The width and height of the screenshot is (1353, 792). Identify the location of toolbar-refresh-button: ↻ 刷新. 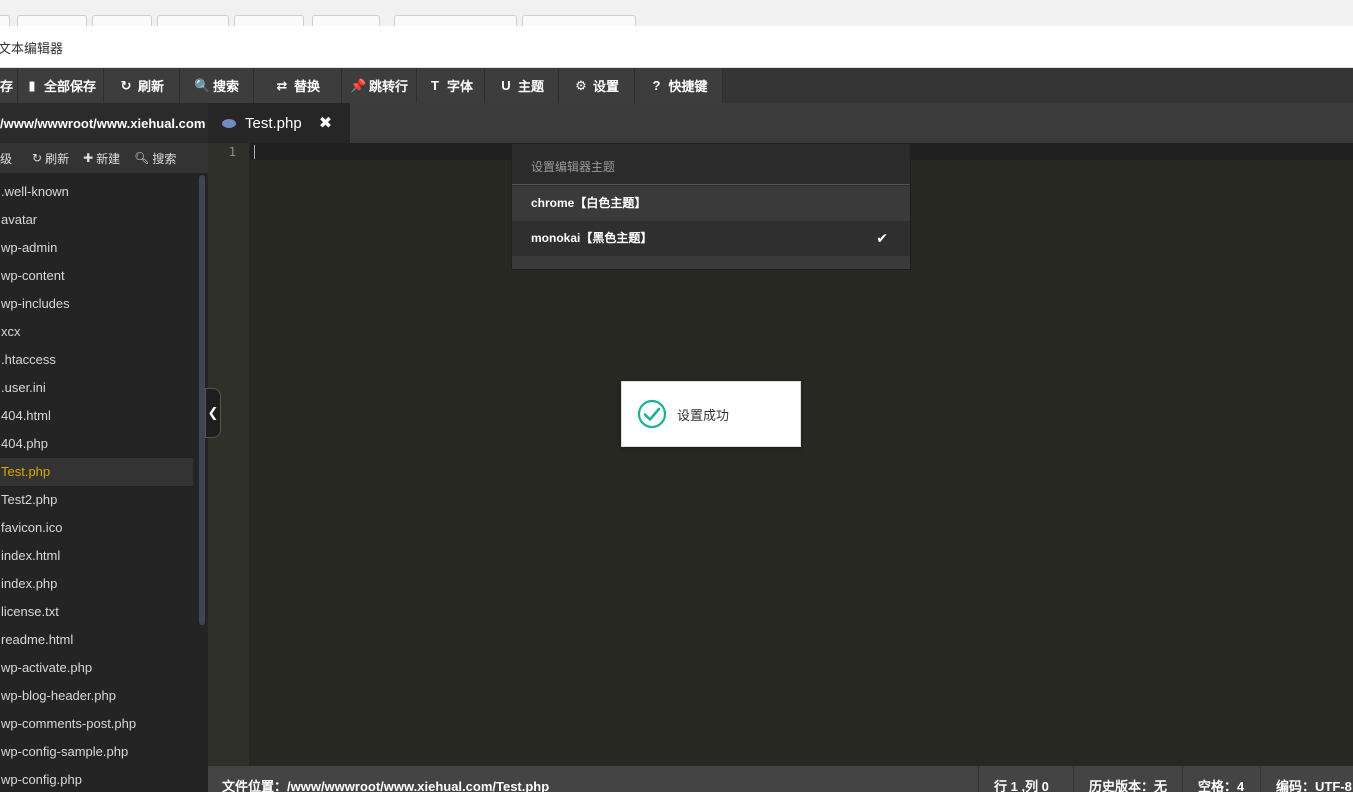
(142, 85).